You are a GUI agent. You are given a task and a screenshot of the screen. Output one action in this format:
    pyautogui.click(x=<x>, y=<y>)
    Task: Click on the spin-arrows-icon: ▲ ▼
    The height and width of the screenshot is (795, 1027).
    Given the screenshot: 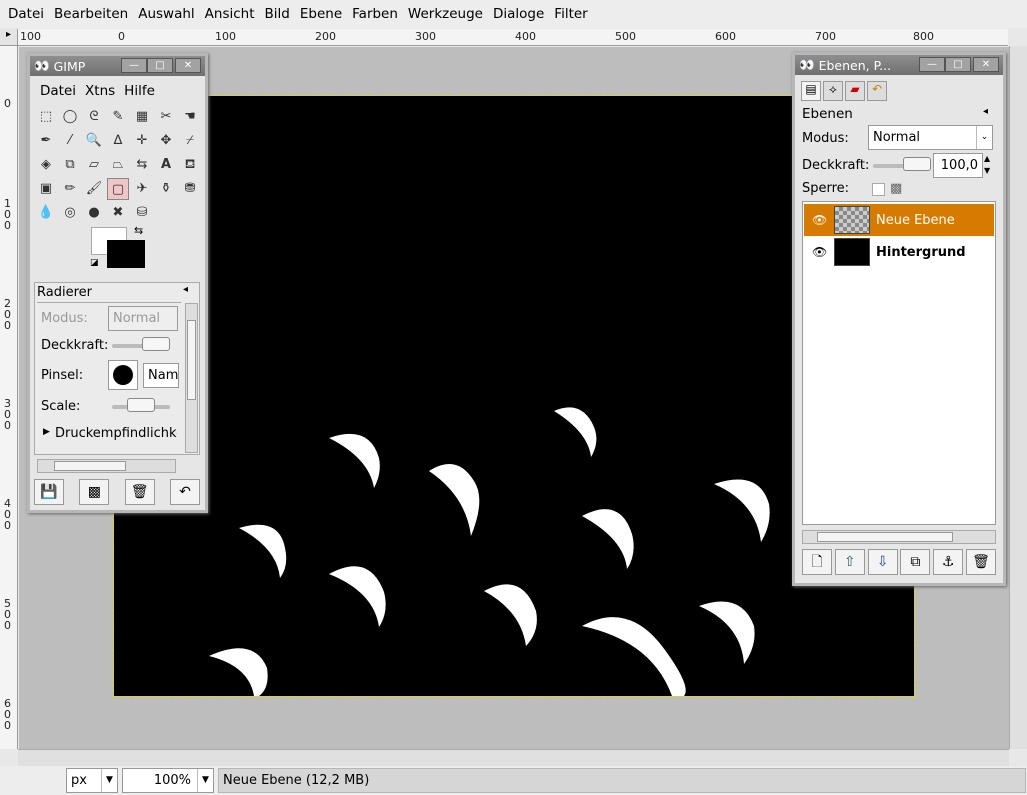 What is the action you would take?
    pyautogui.click(x=987, y=165)
    